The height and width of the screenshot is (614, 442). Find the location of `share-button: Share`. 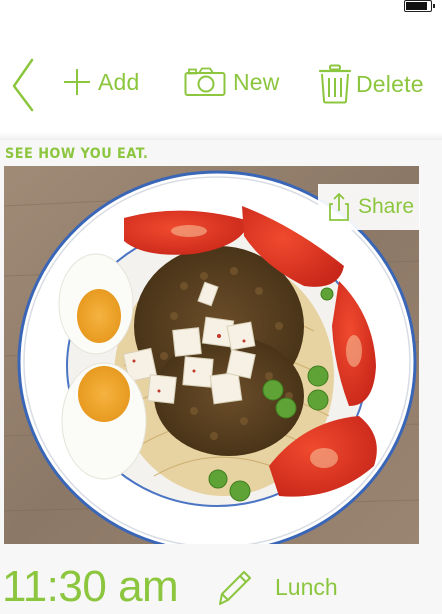

share-button: Share is located at coordinates (369, 207).